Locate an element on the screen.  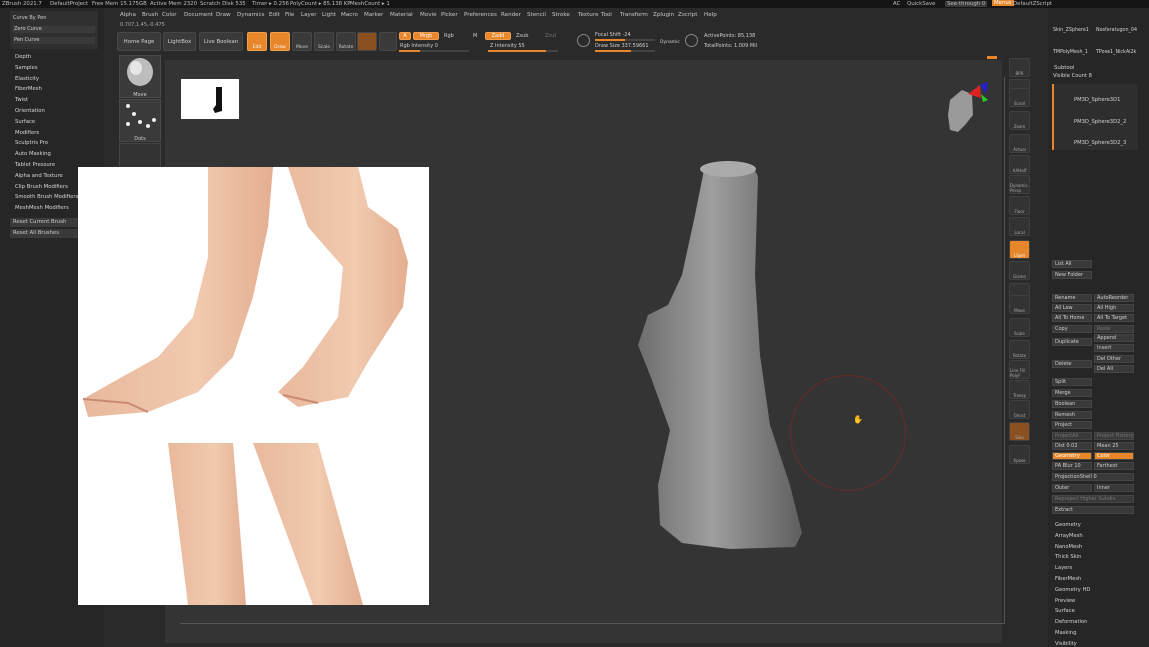
draw-size-slider: Draw Size 337.59661 is located at coordinates (622, 46).